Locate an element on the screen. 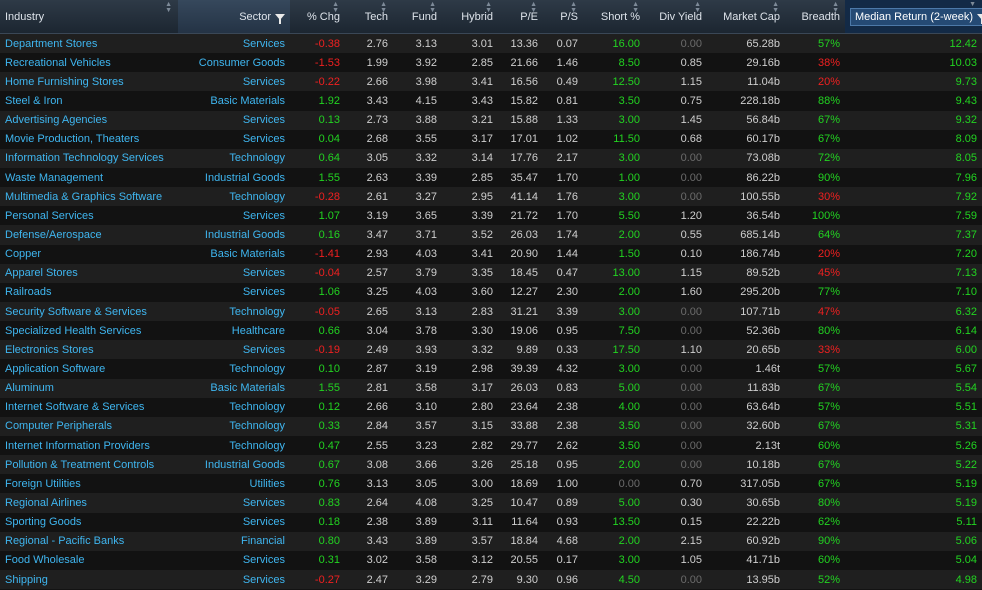 This screenshot has height=590, width=982. sector-cell: Healthcare is located at coordinates (234, 330).